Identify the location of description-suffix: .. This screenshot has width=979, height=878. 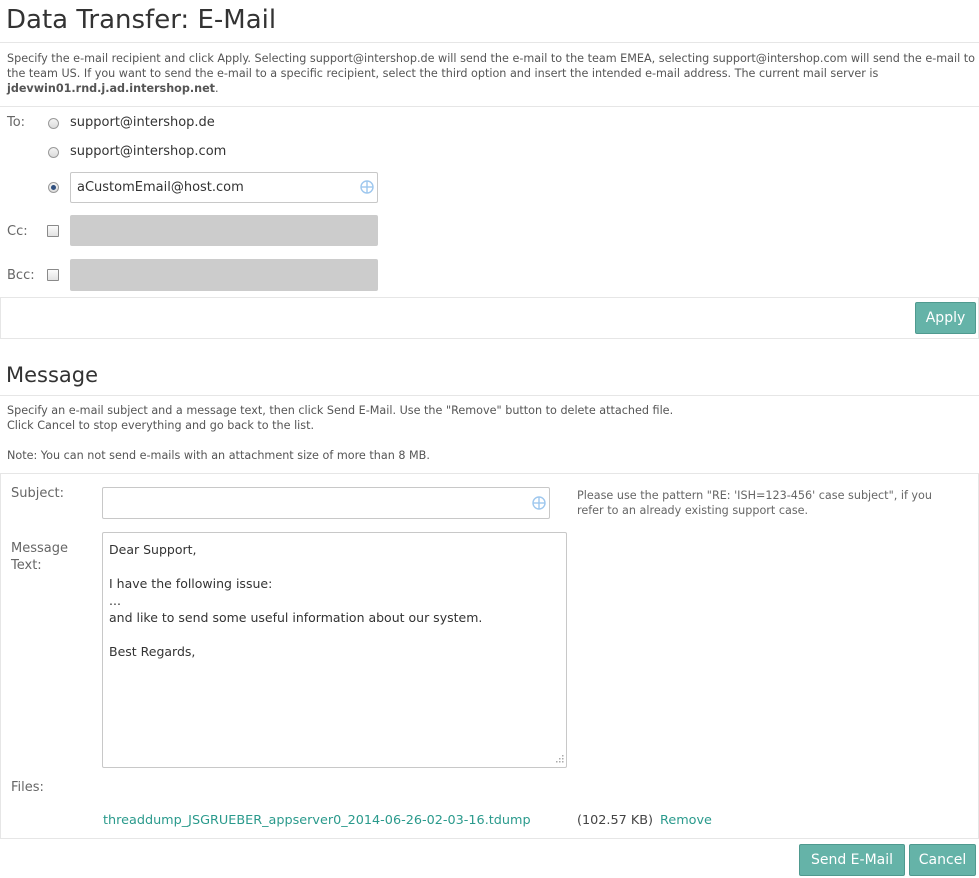
(217, 88).